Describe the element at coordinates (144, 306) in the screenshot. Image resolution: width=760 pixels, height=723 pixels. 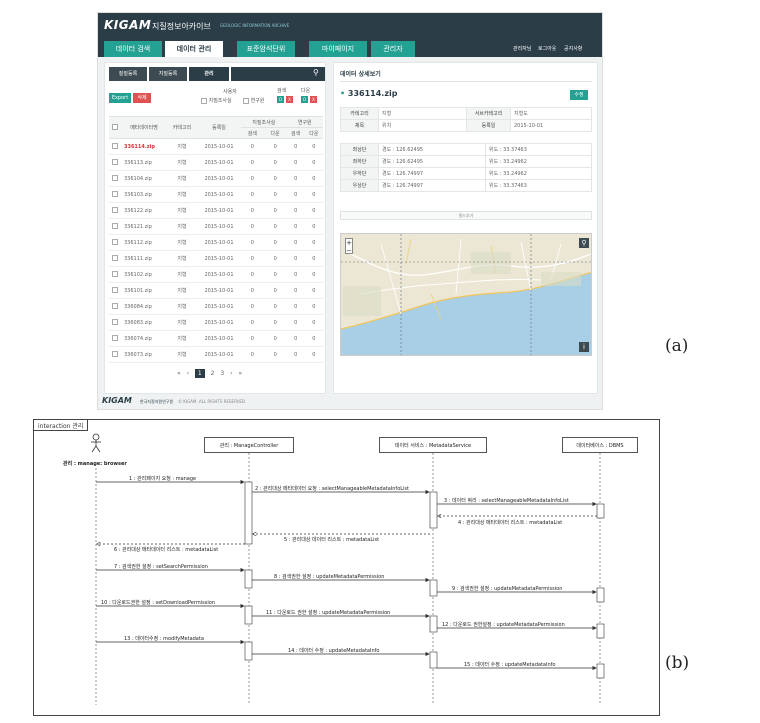
I see `row-name: 336084.zip` at that location.